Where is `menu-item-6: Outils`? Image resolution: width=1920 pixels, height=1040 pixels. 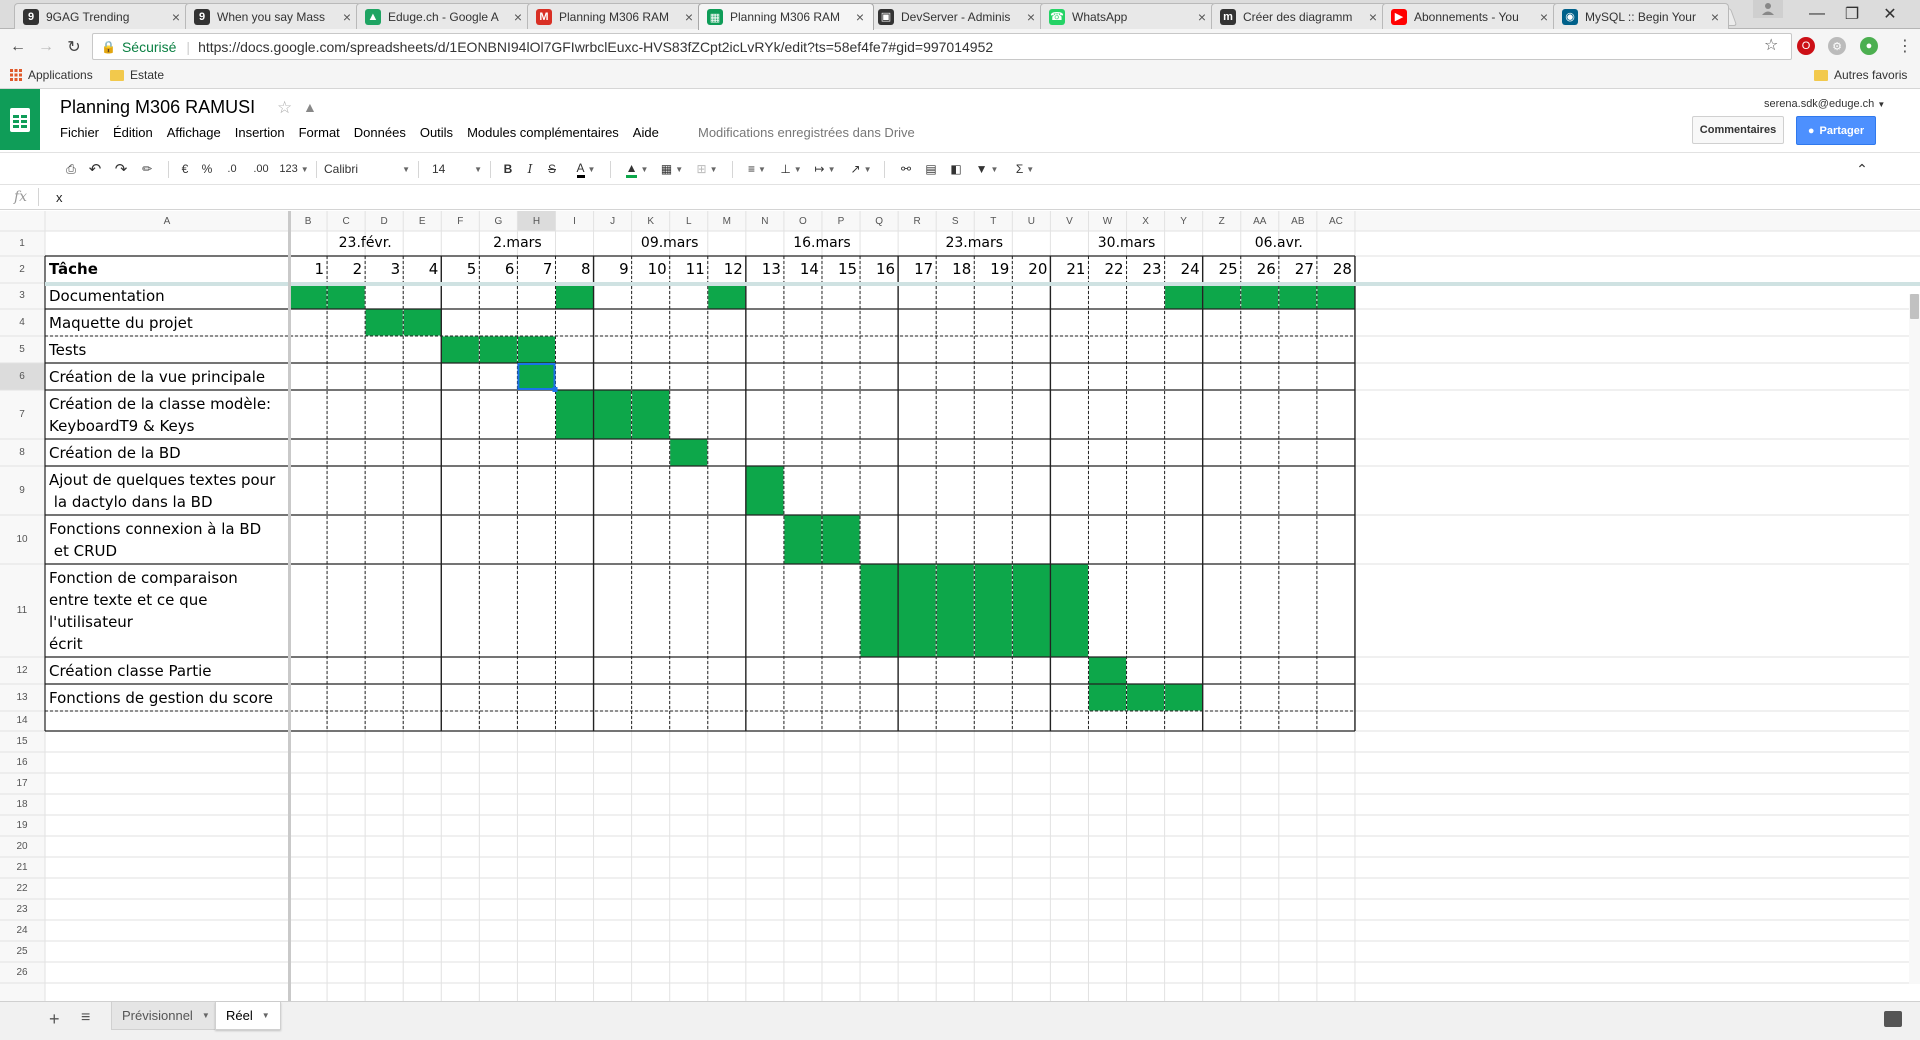
menu-item-6: Outils is located at coordinates (436, 132).